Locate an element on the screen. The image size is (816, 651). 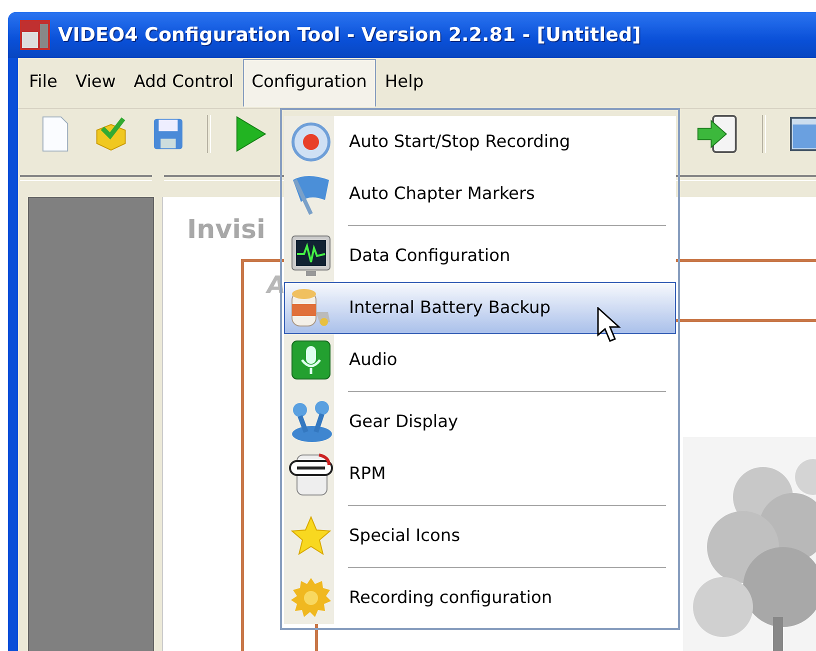
import-arrow-icon is located at coordinates (717, 134).